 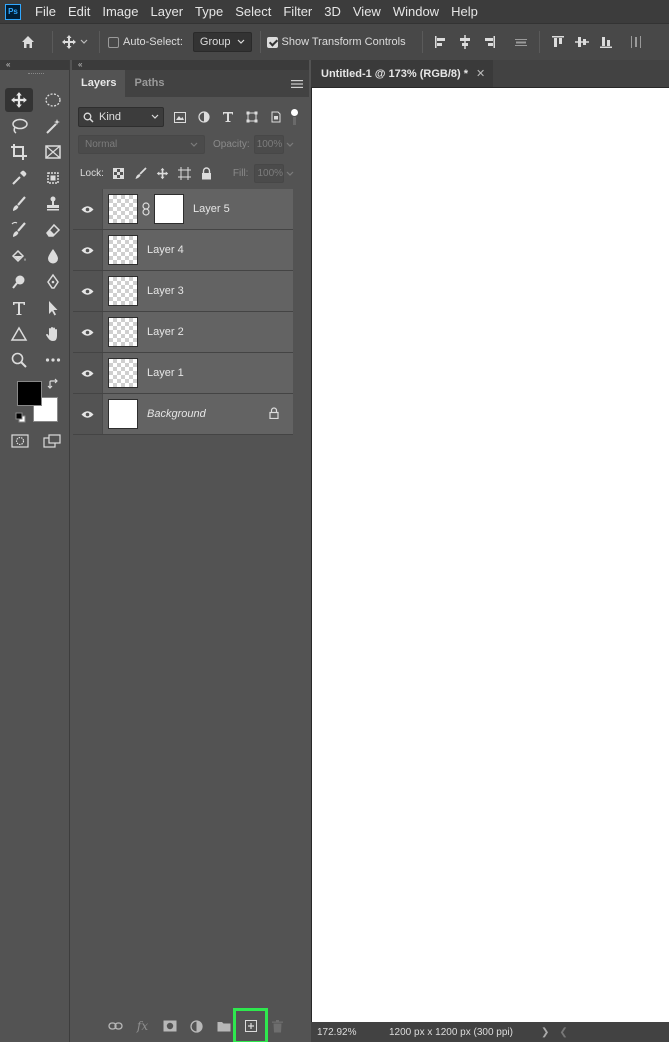 What do you see at coordinates (28, 42) in the screenshot?
I see `home-icon` at bounding box center [28, 42].